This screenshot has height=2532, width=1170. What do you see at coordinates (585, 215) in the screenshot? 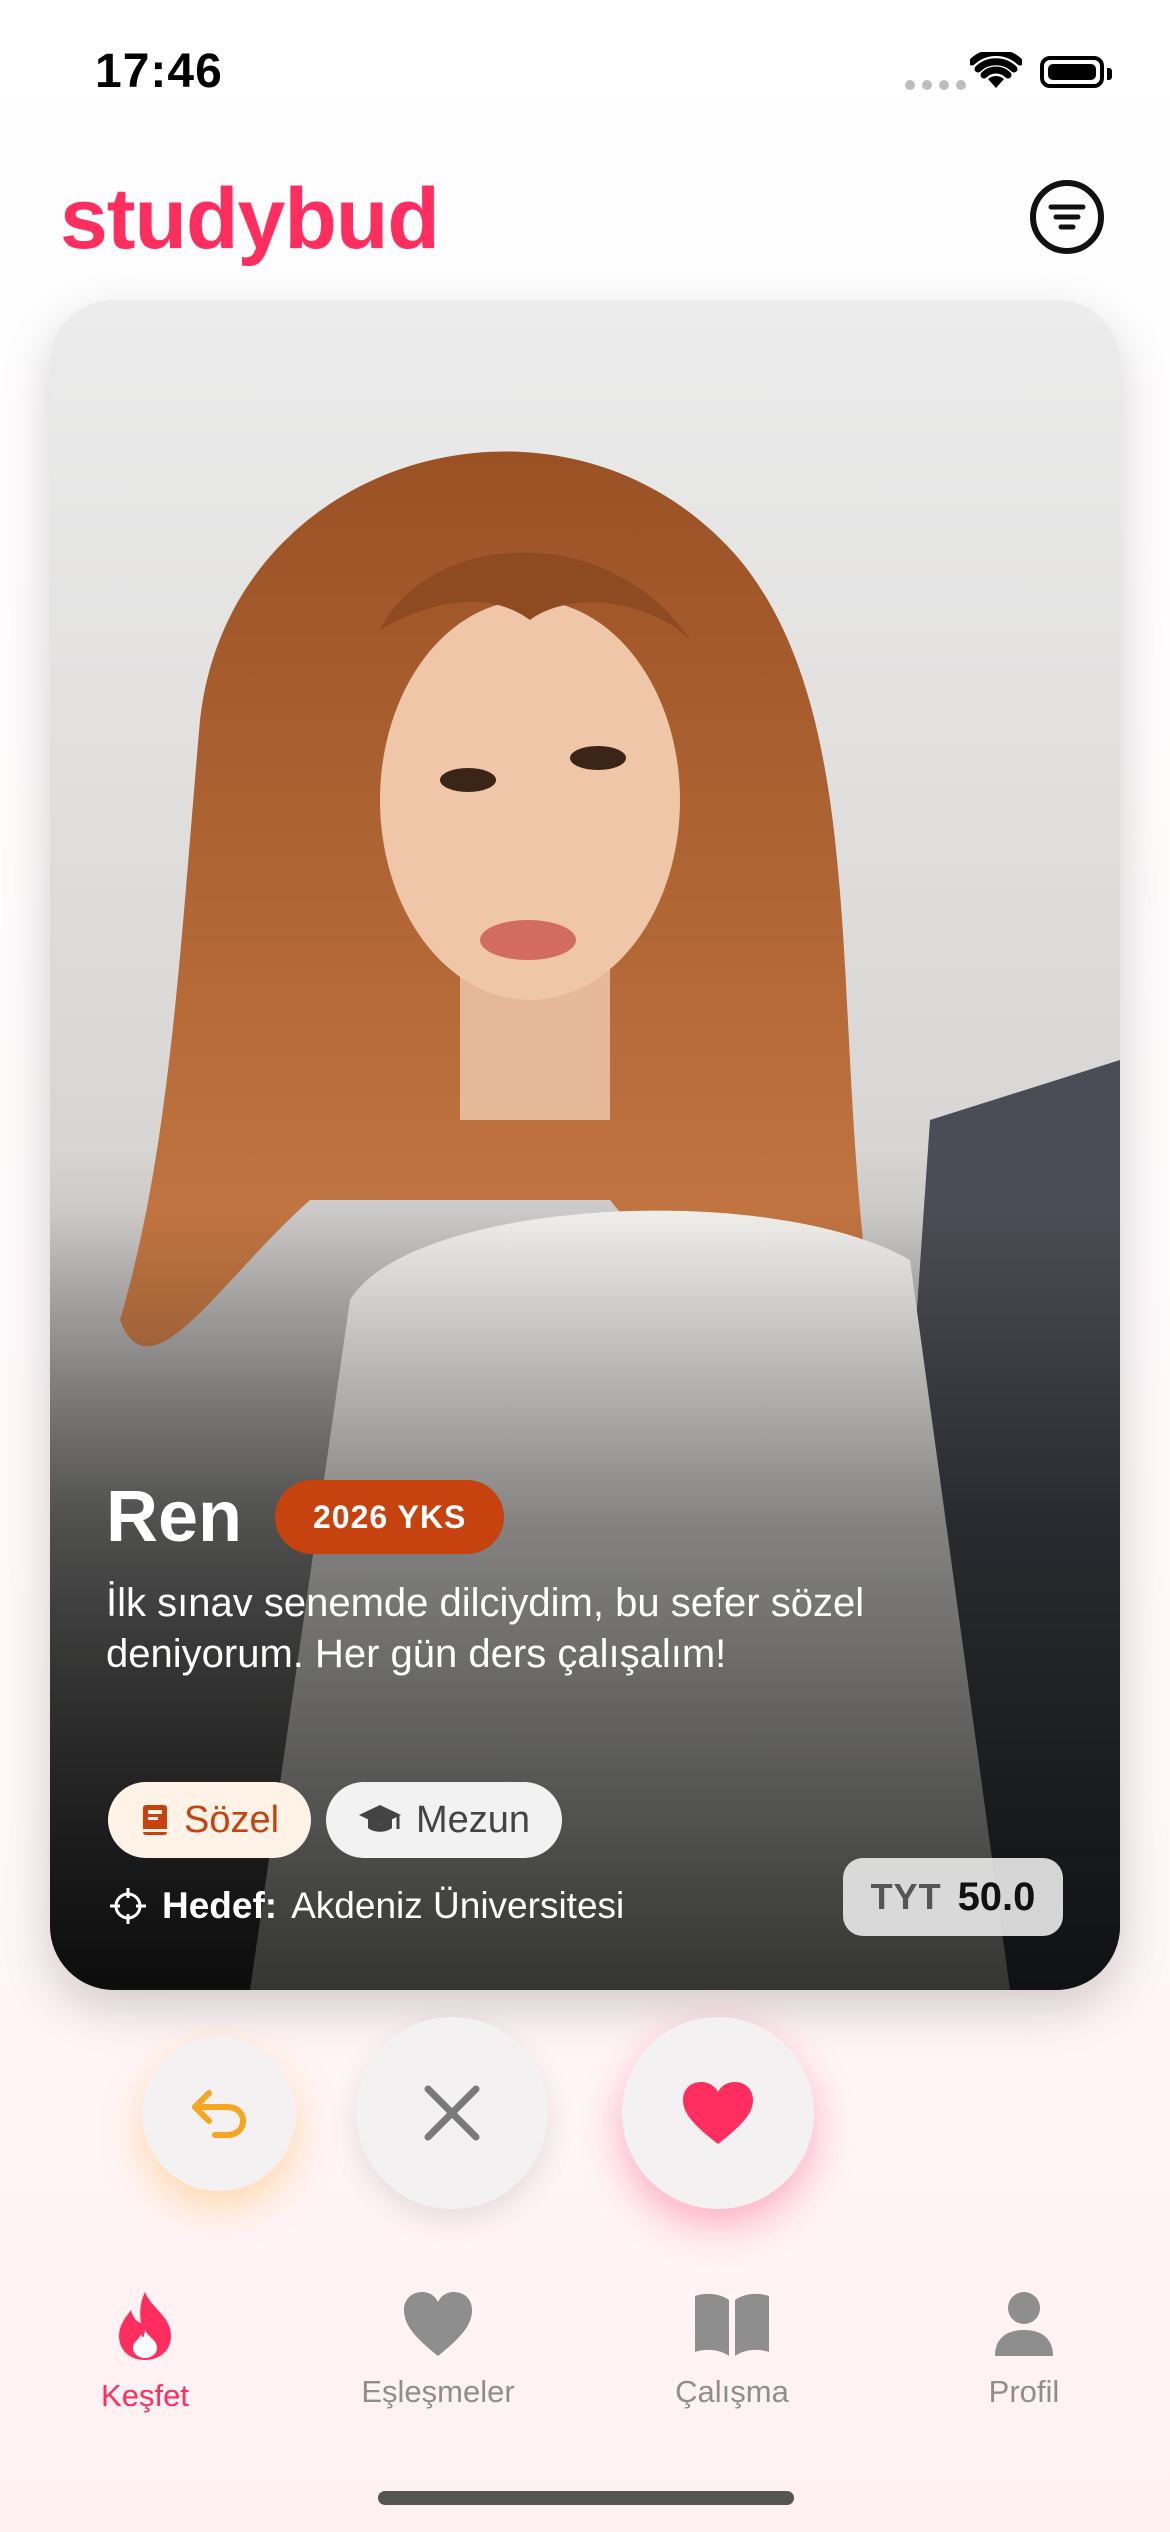
I see `app-header: studybud` at bounding box center [585, 215].